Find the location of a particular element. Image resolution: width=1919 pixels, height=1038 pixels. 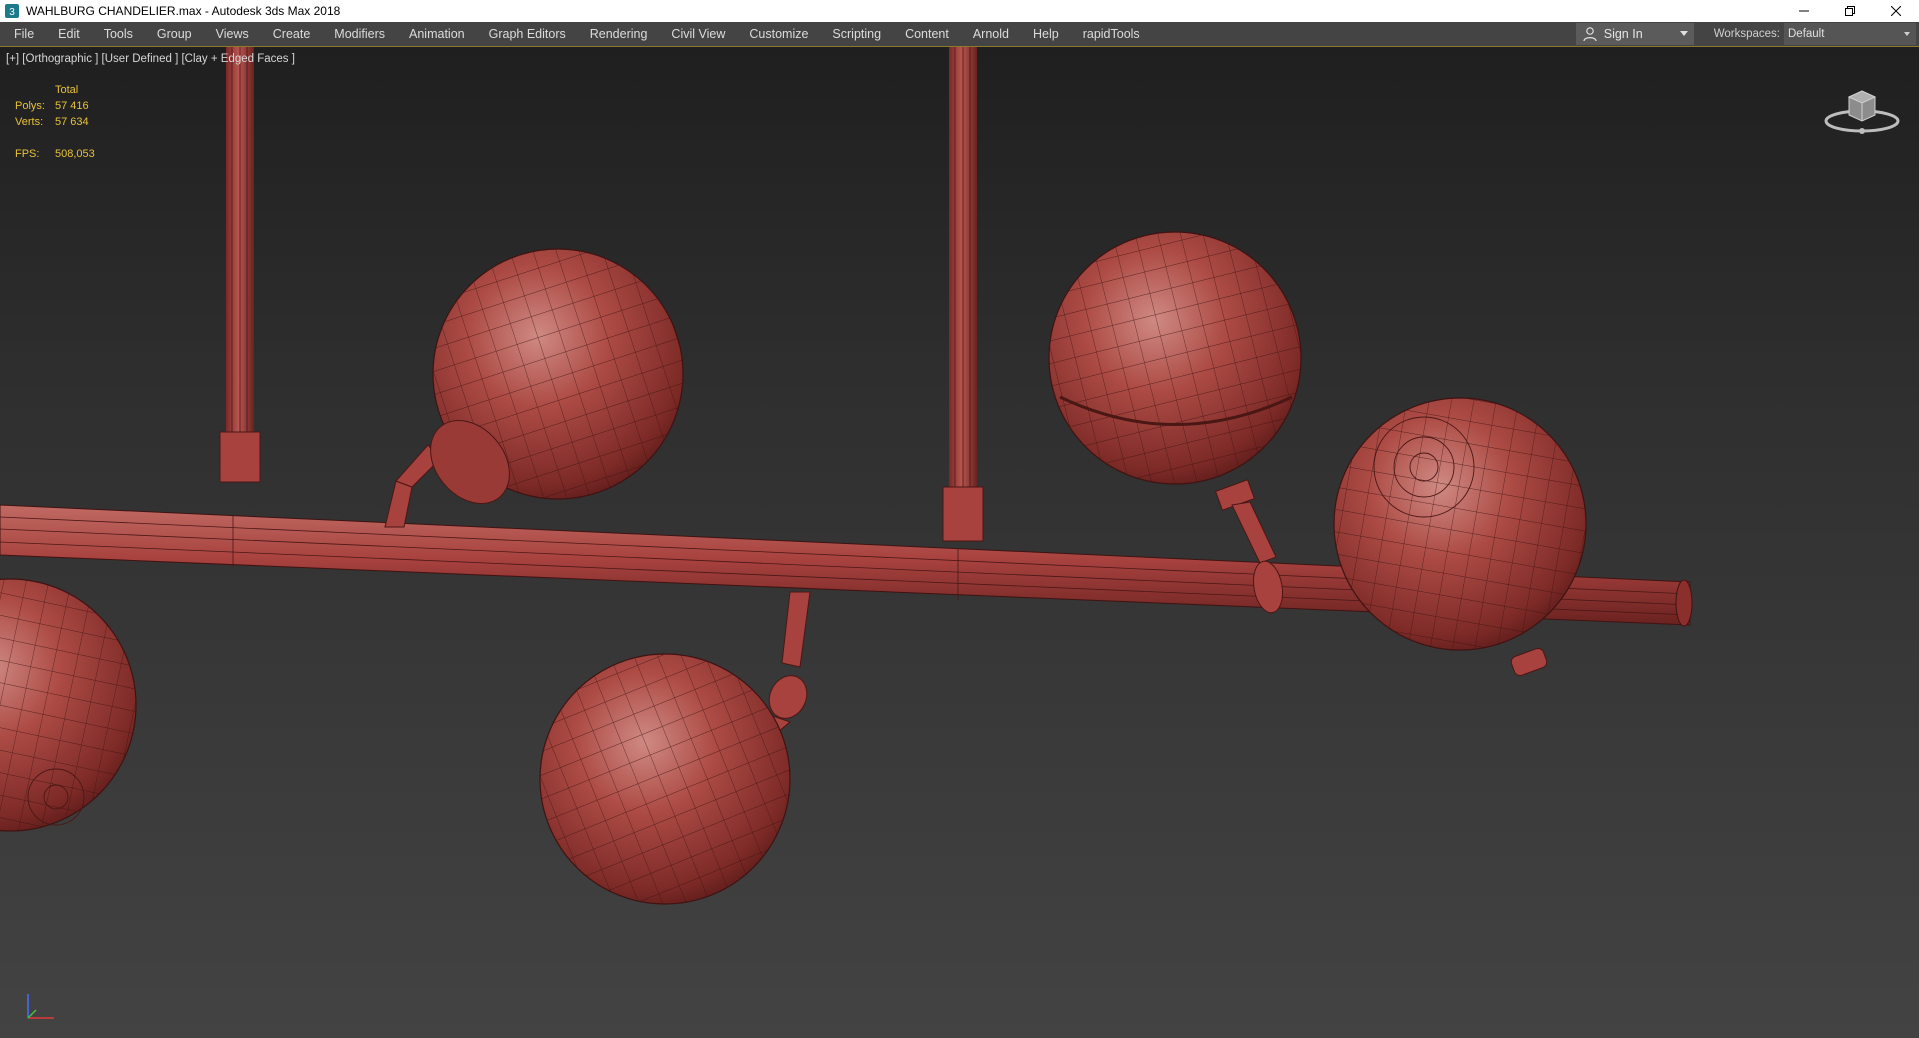

minimize-button is located at coordinates (1804, 11).